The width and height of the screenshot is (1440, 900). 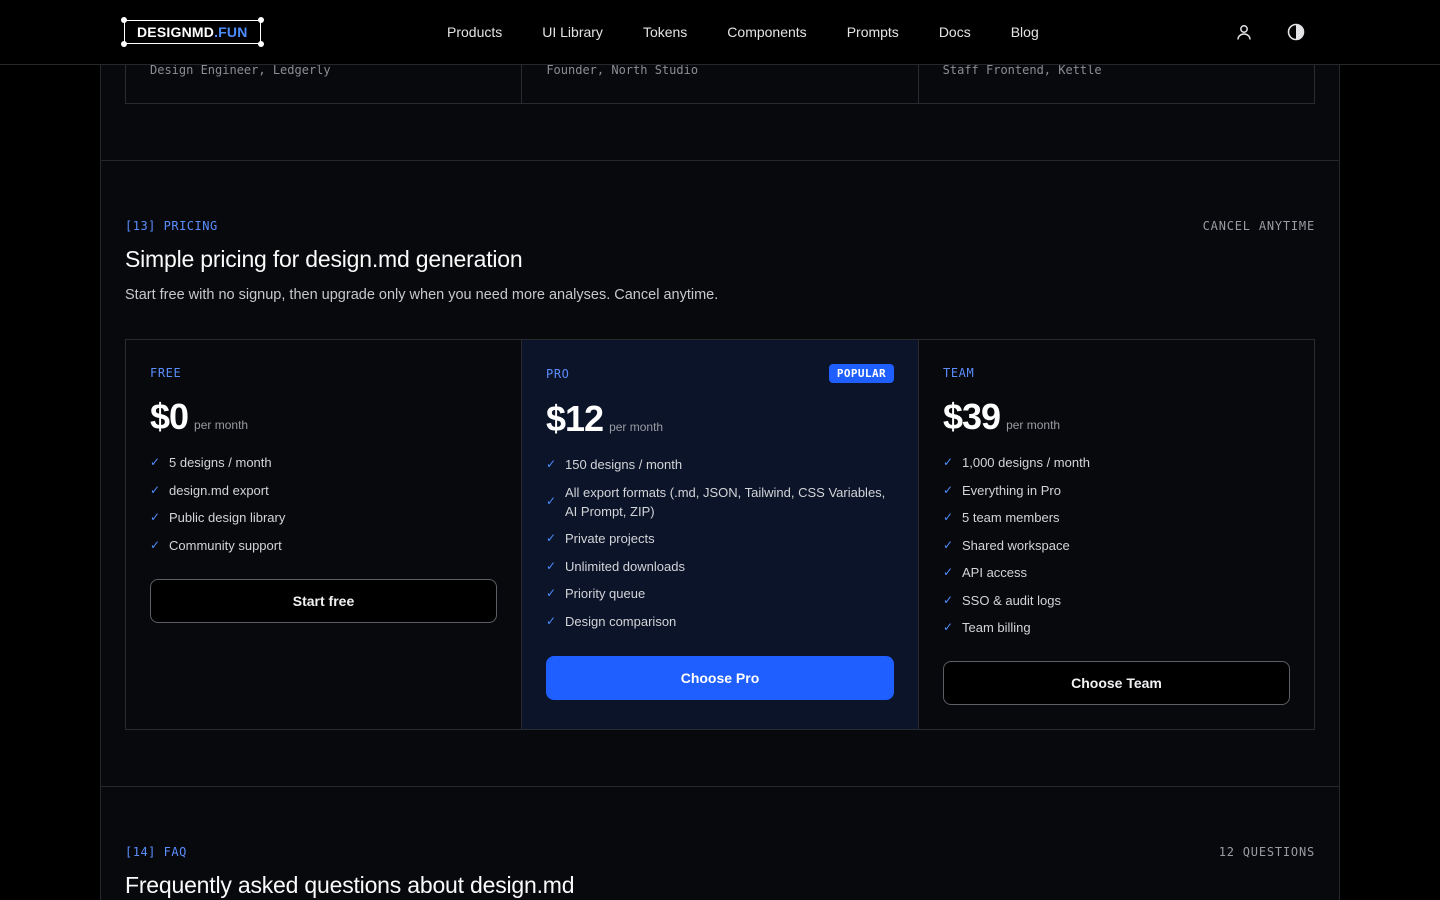 I want to click on testimonial-role: Design Engineer, Ledgerly, so click(x=240, y=70).